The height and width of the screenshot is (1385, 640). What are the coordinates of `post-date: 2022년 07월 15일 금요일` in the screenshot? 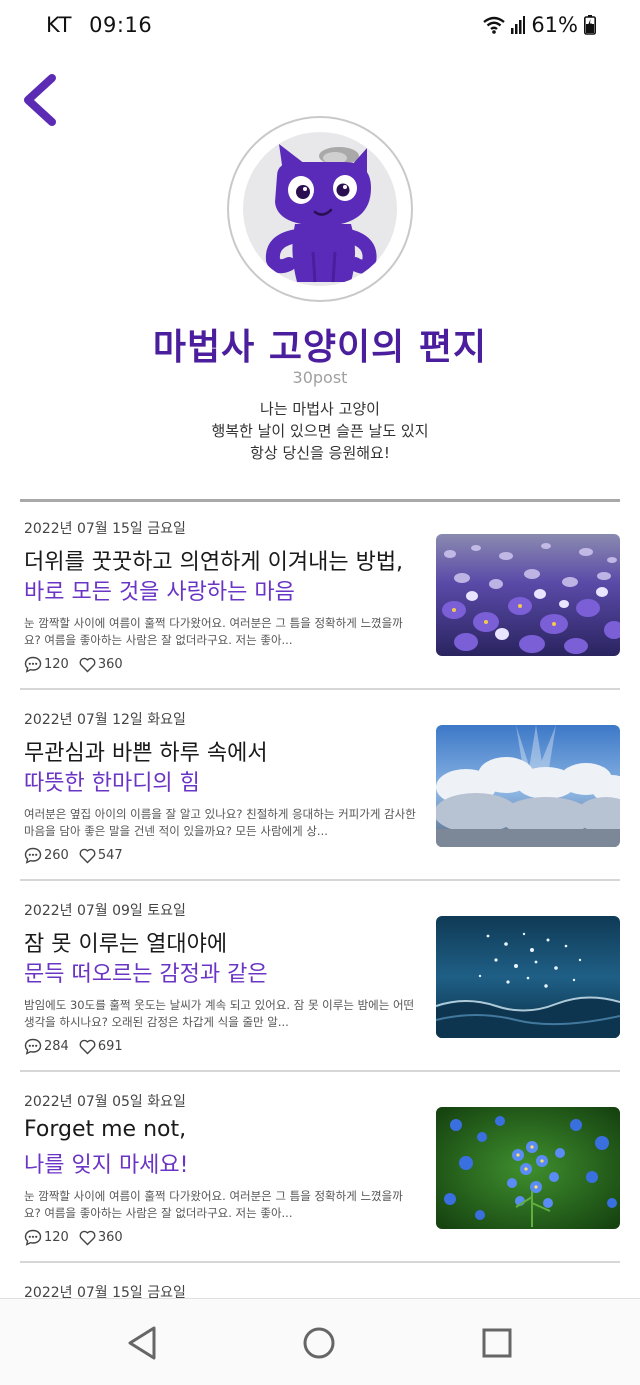 It's located at (105, 529).